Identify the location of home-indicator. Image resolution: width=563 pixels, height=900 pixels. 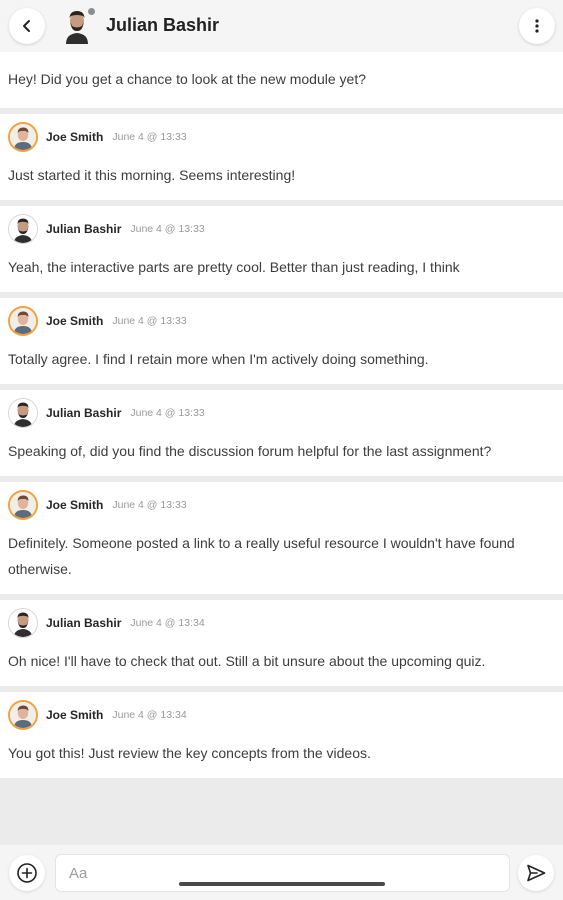
(282, 884).